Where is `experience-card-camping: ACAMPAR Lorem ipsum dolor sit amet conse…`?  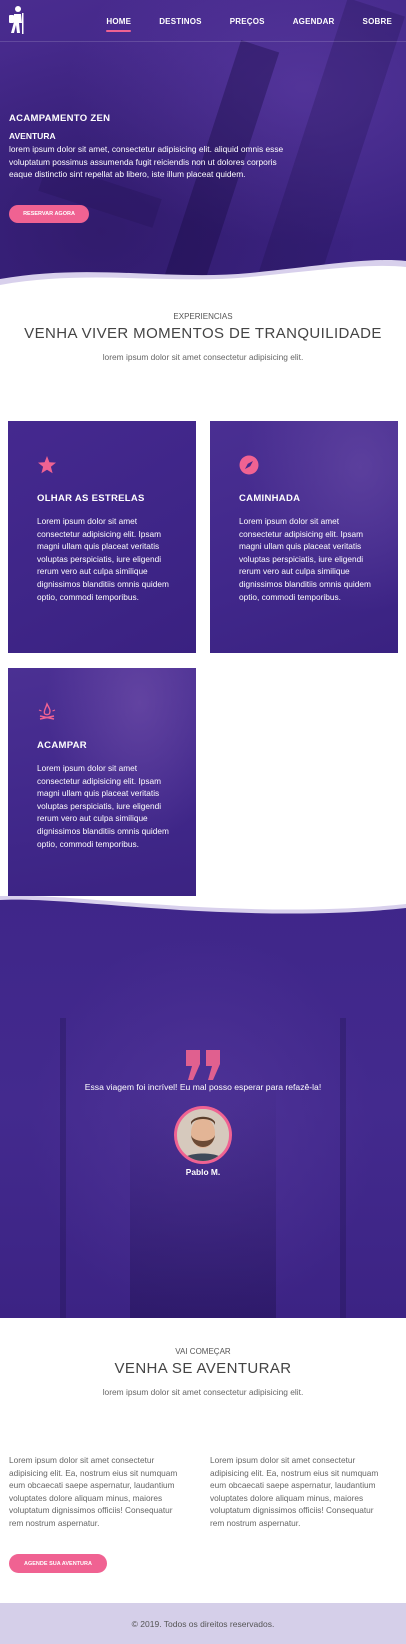
experience-card-camping: ACAMPAR Lorem ipsum dolor sit amet conse… is located at coordinates (102, 784).